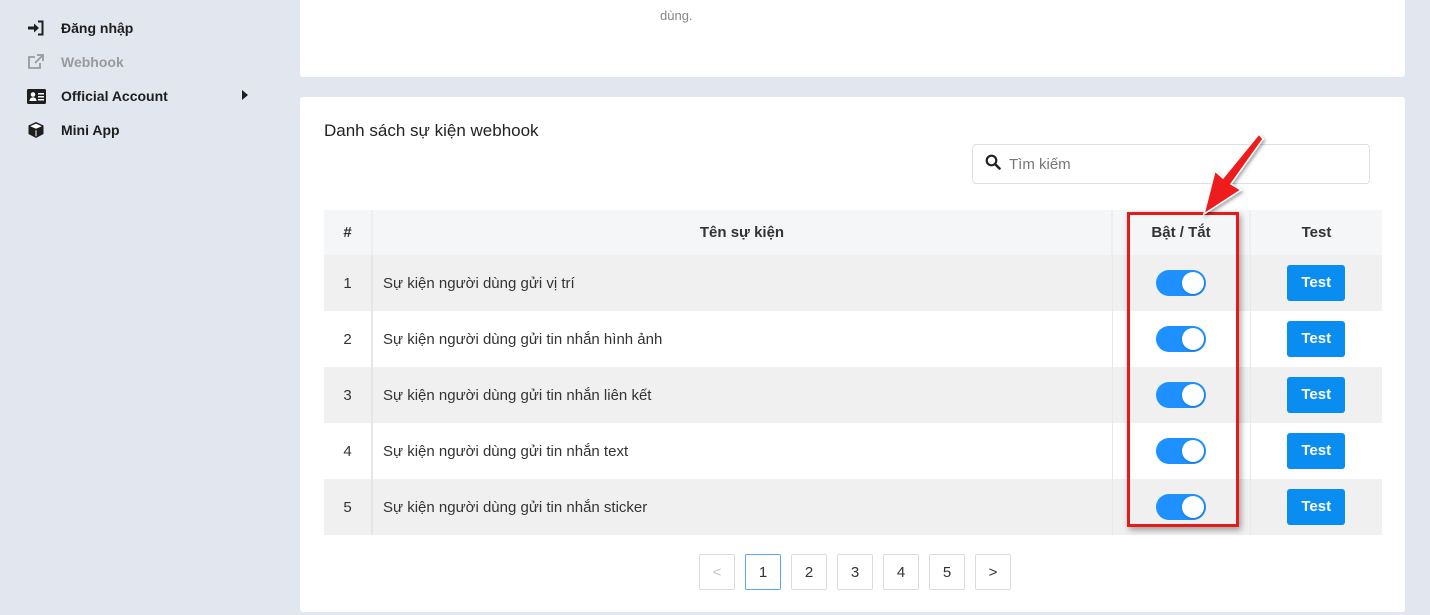  What do you see at coordinates (92, 62) in the screenshot?
I see `sidebar-item-label: Webhook` at bounding box center [92, 62].